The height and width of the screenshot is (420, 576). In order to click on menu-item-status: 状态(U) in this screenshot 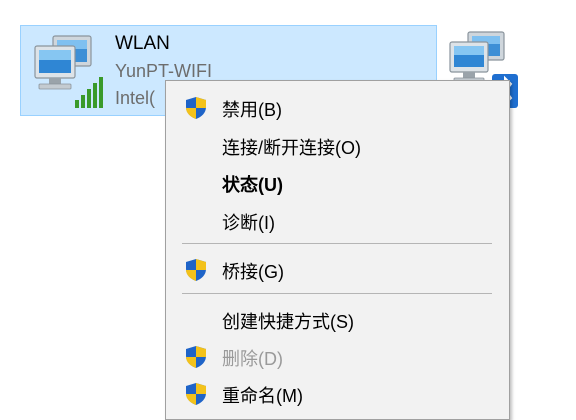, I will do `click(337, 182)`.